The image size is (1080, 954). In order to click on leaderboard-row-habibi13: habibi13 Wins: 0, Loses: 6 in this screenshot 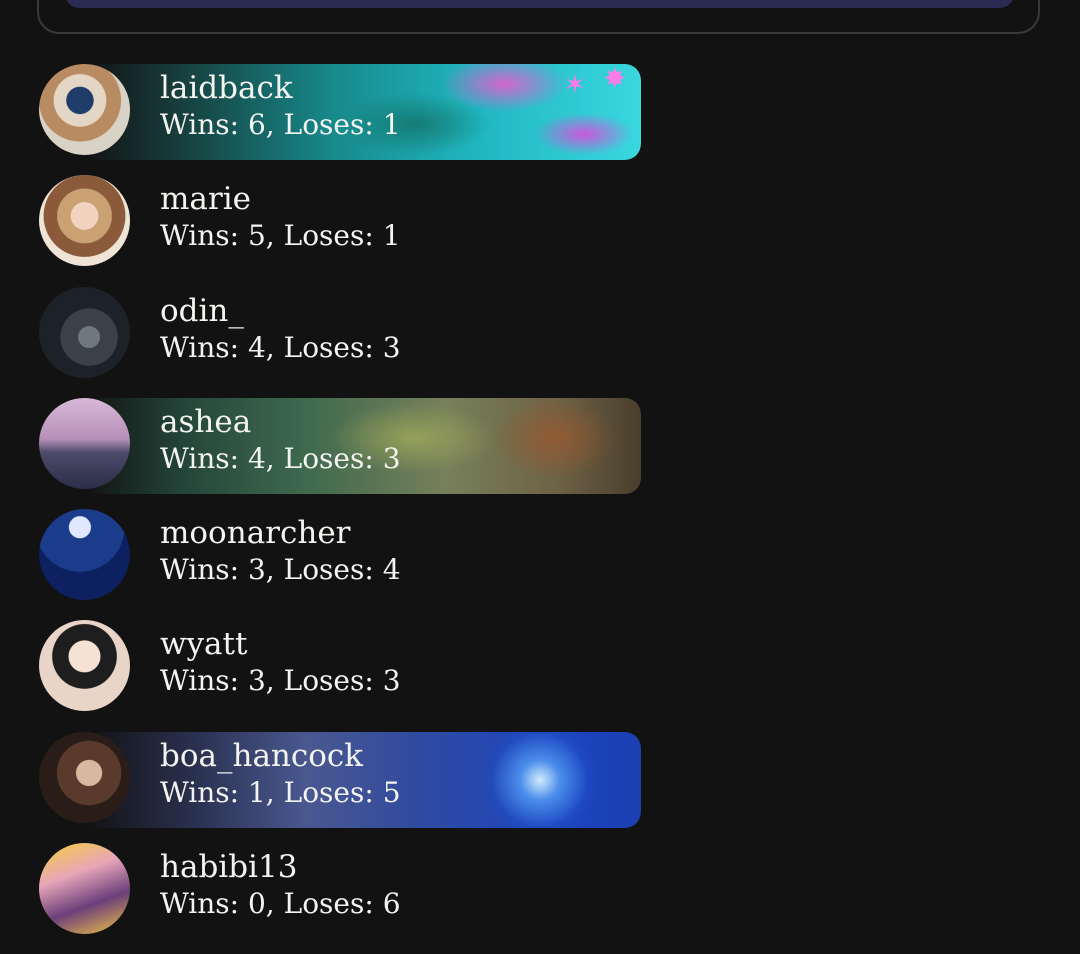, I will do `click(340, 891)`.